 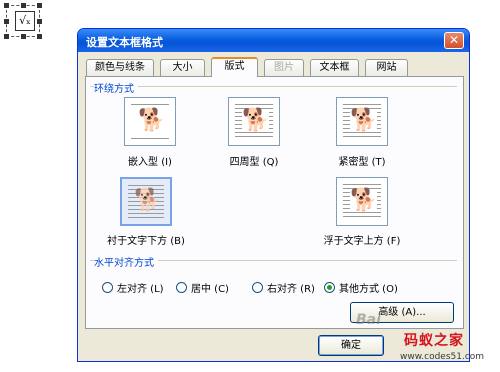 What do you see at coordinates (116, 87) in the screenshot?
I see `wrap-group-label: 环绕方式` at bounding box center [116, 87].